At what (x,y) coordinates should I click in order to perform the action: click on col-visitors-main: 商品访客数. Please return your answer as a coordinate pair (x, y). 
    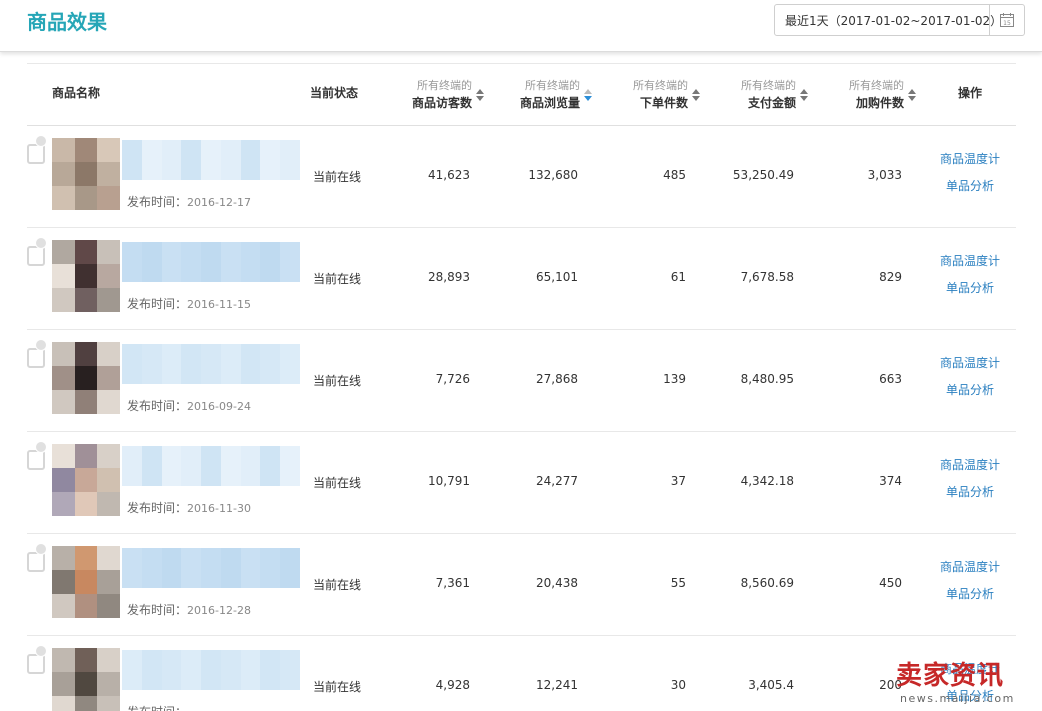
    Looking at the image, I should click on (441, 103).